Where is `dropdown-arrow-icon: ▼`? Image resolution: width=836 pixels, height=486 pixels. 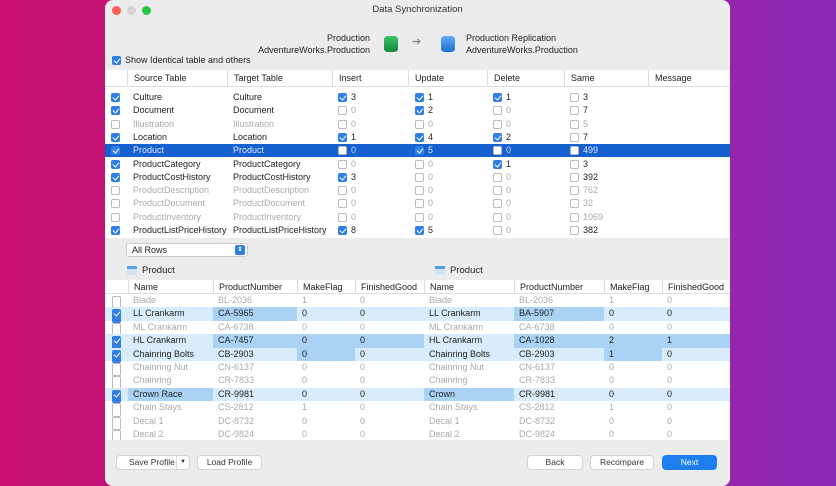 dropdown-arrow-icon: ▼ is located at coordinates (182, 462).